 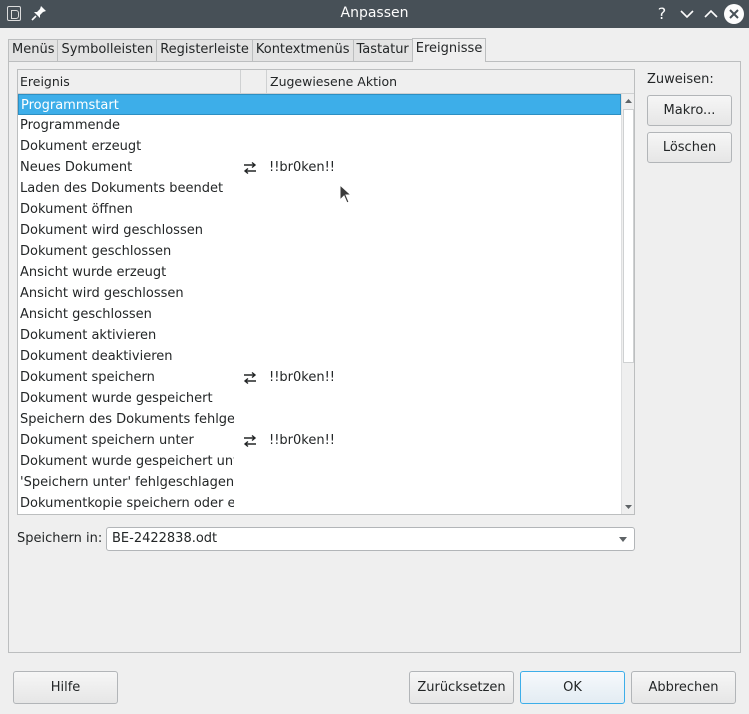 What do you see at coordinates (382, 50) in the screenshot?
I see `tab-keyboard: Tastatur` at bounding box center [382, 50].